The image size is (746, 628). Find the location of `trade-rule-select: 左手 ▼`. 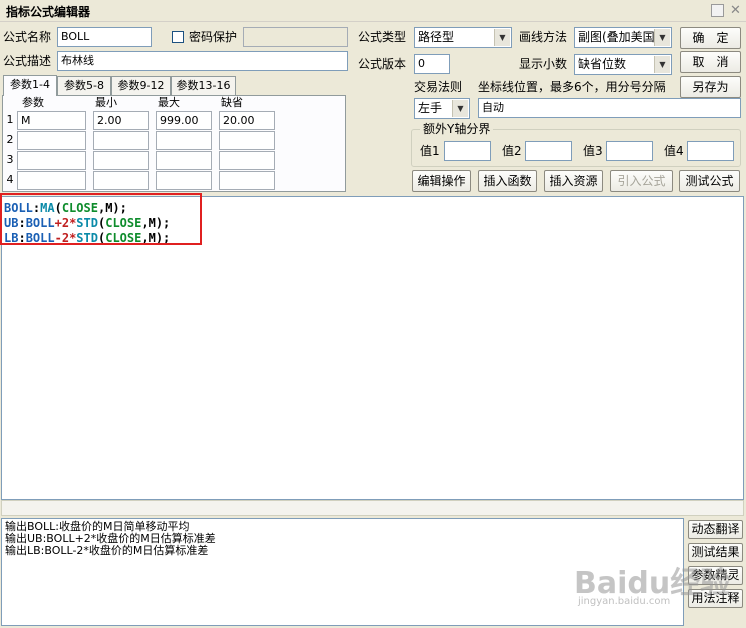

trade-rule-select: 左手 ▼ is located at coordinates (442, 108).